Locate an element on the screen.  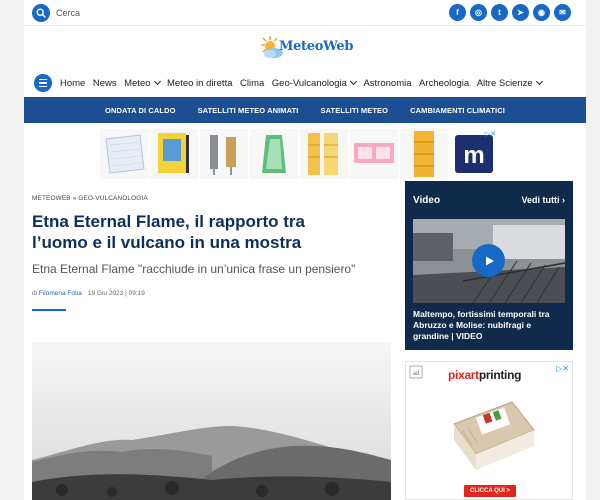
search-icon is located at coordinates (41, 13).